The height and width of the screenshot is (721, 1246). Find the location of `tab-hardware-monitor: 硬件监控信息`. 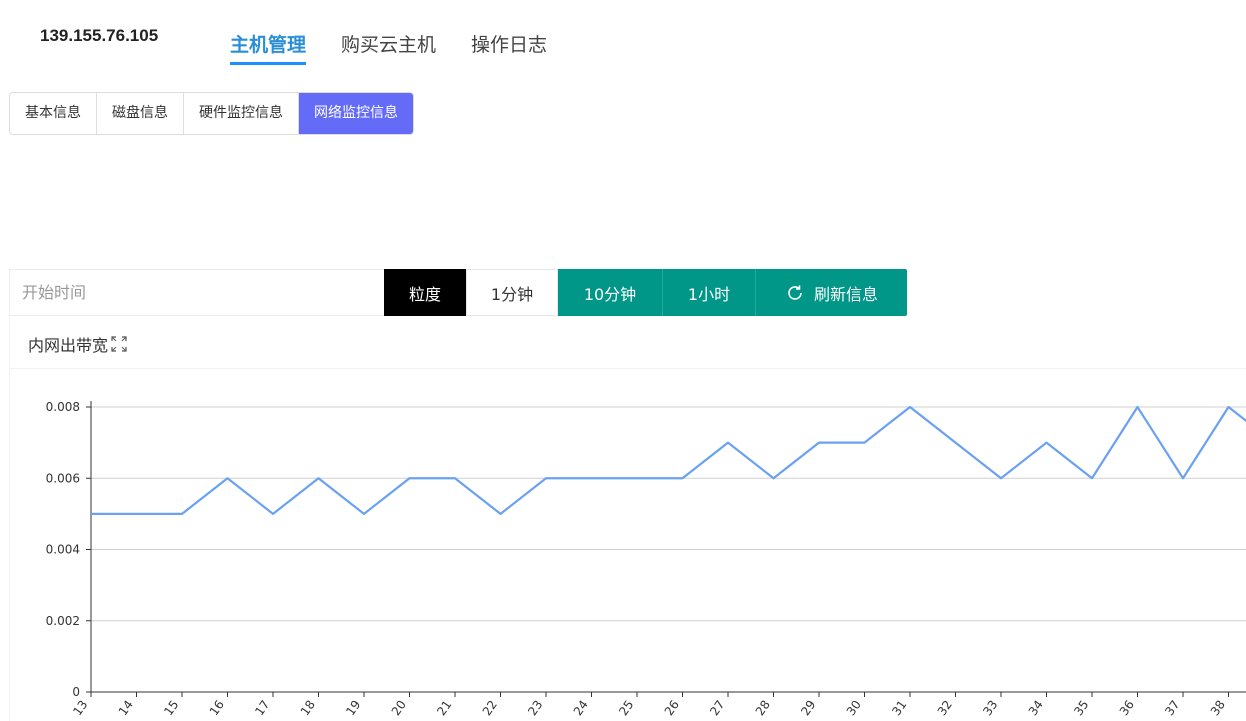

tab-hardware-monitor: 硬件监控信息 is located at coordinates (241, 113).